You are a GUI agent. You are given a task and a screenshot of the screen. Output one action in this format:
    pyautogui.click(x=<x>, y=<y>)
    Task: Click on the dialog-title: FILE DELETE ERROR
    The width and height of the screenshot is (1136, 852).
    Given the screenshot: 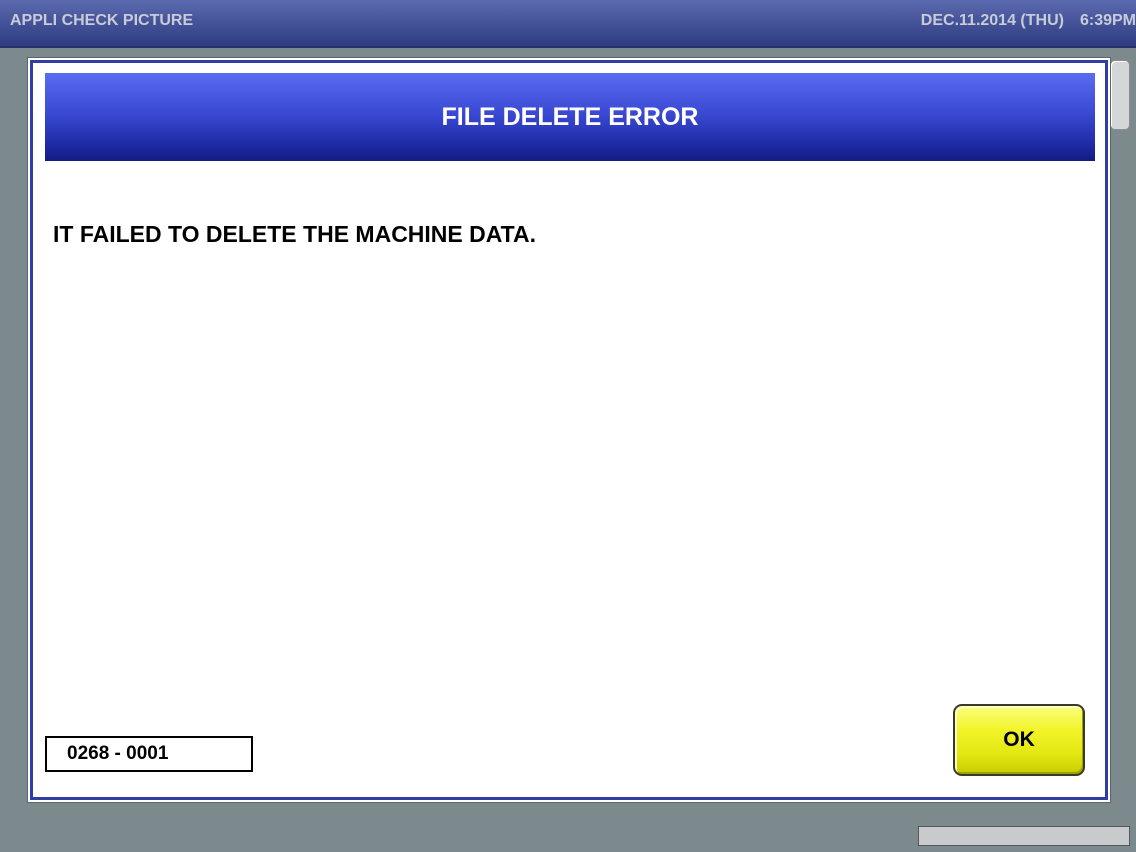 What is the action you would take?
    pyautogui.click(x=570, y=116)
    